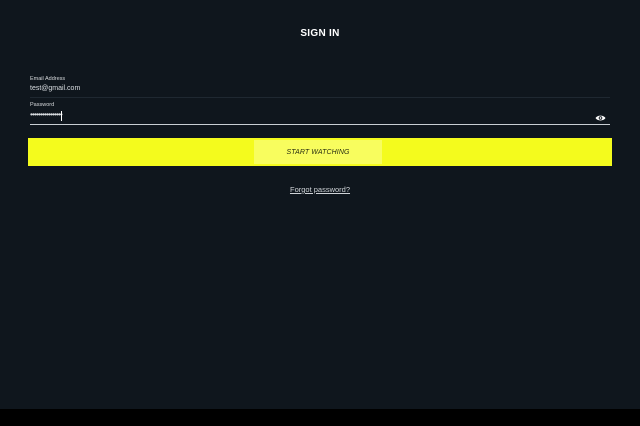 Image resolution: width=640 pixels, height=426 pixels. I want to click on forgot-password-link: Forgot password?, so click(320, 189).